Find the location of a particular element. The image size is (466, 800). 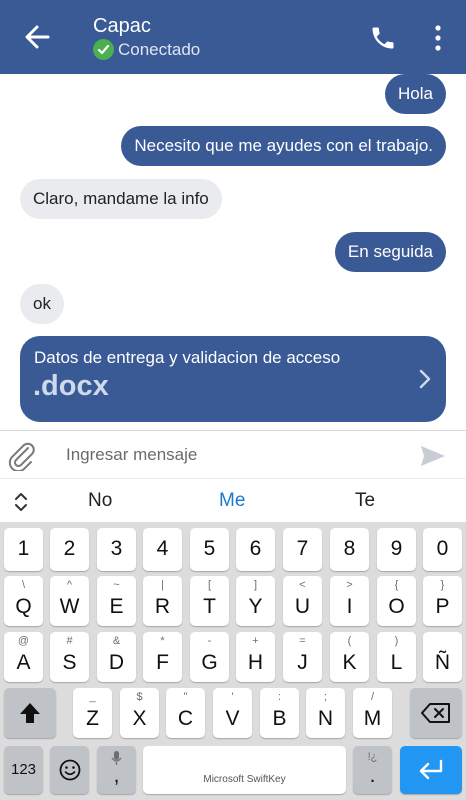

key-s: # S is located at coordinates (69, 657).